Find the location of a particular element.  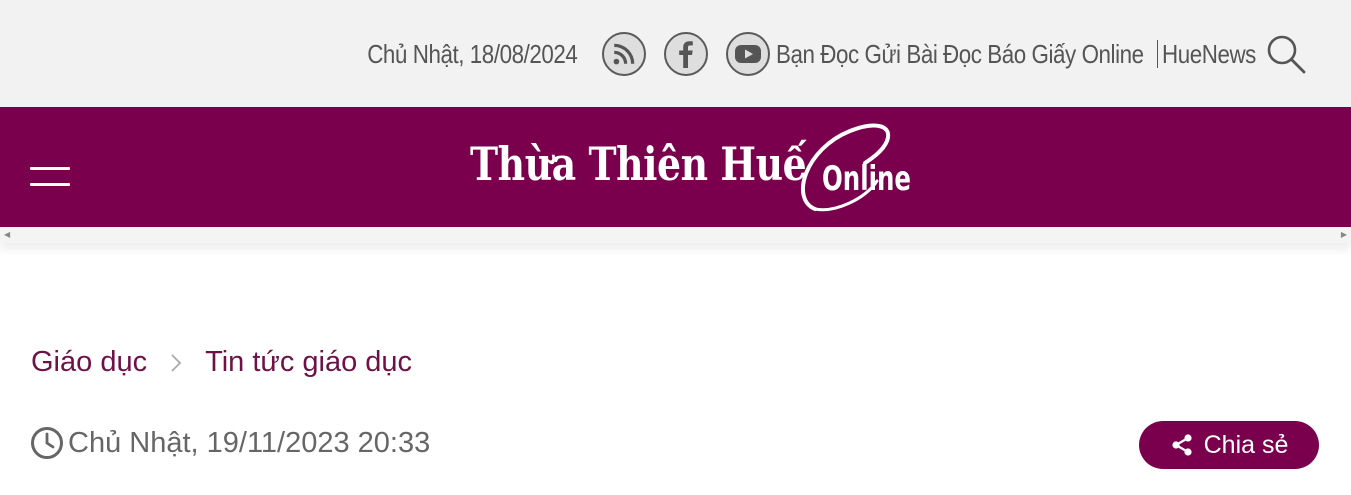

article-meta: Chủ Nhật, 19/11/2023 20:33 is located at coordinates (230, 443).